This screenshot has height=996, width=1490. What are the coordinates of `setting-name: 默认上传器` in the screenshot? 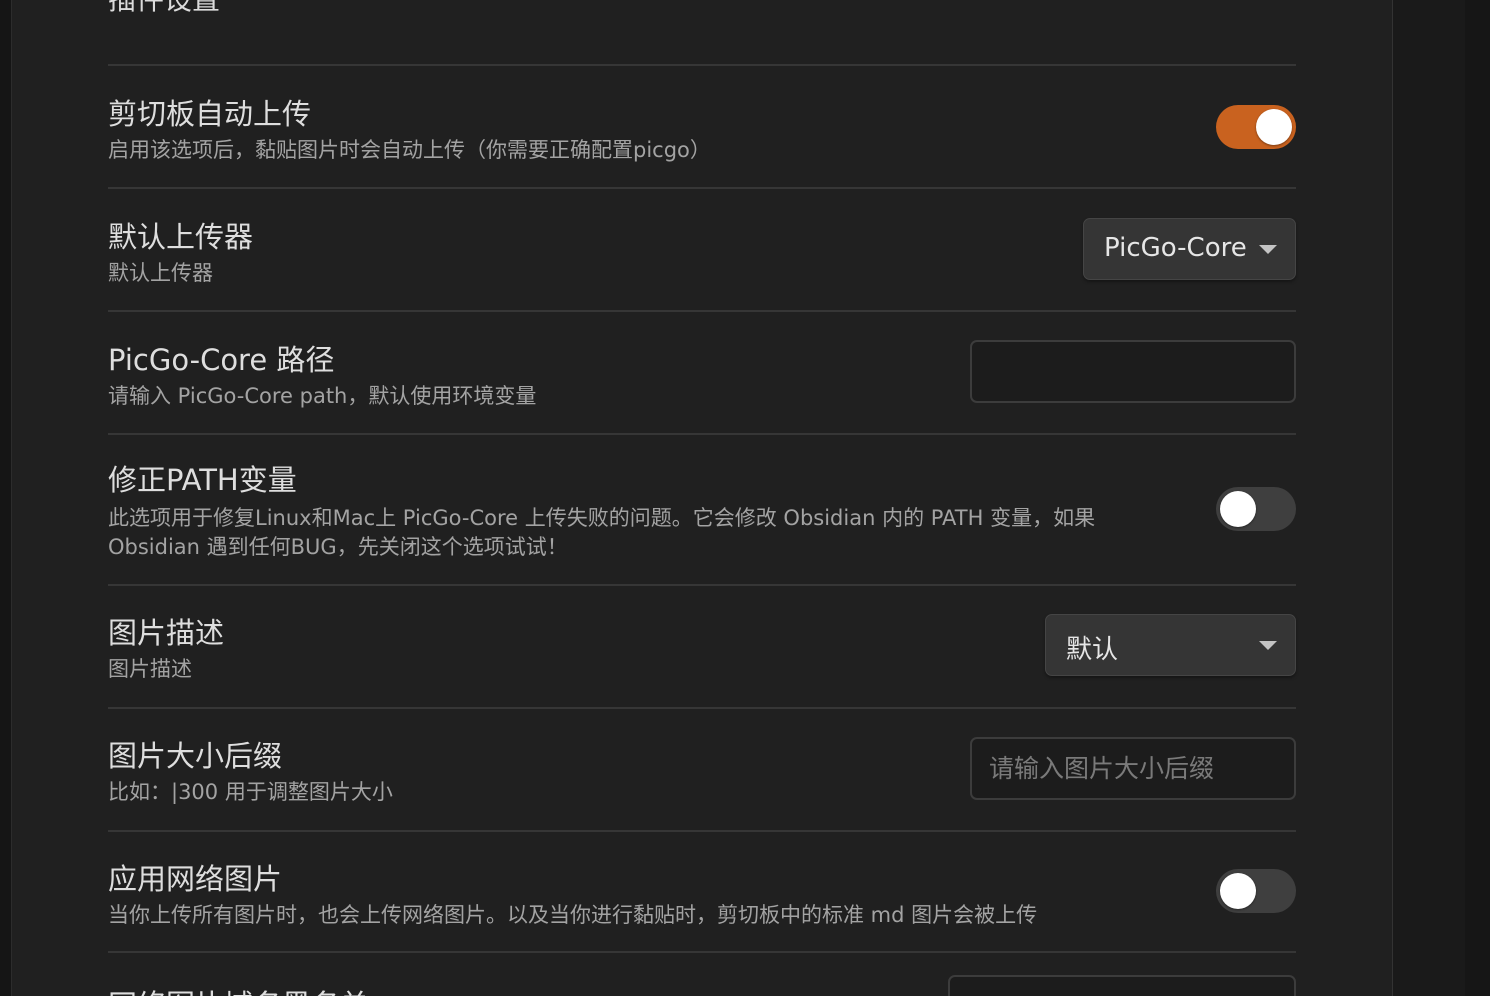 It's located at (181, 237).